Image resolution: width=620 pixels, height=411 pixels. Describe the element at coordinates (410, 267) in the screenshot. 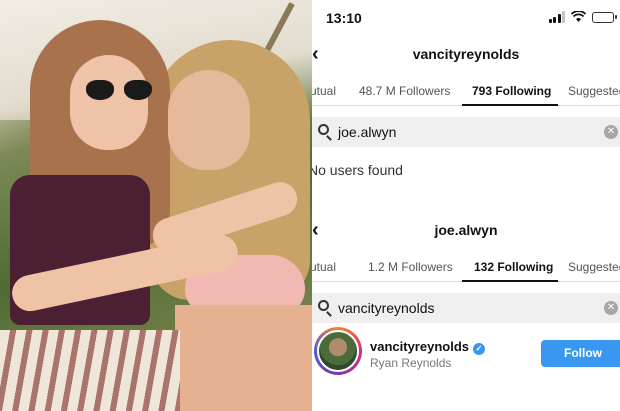

I see `tab-followers: 1.2 M Followers` at that location.